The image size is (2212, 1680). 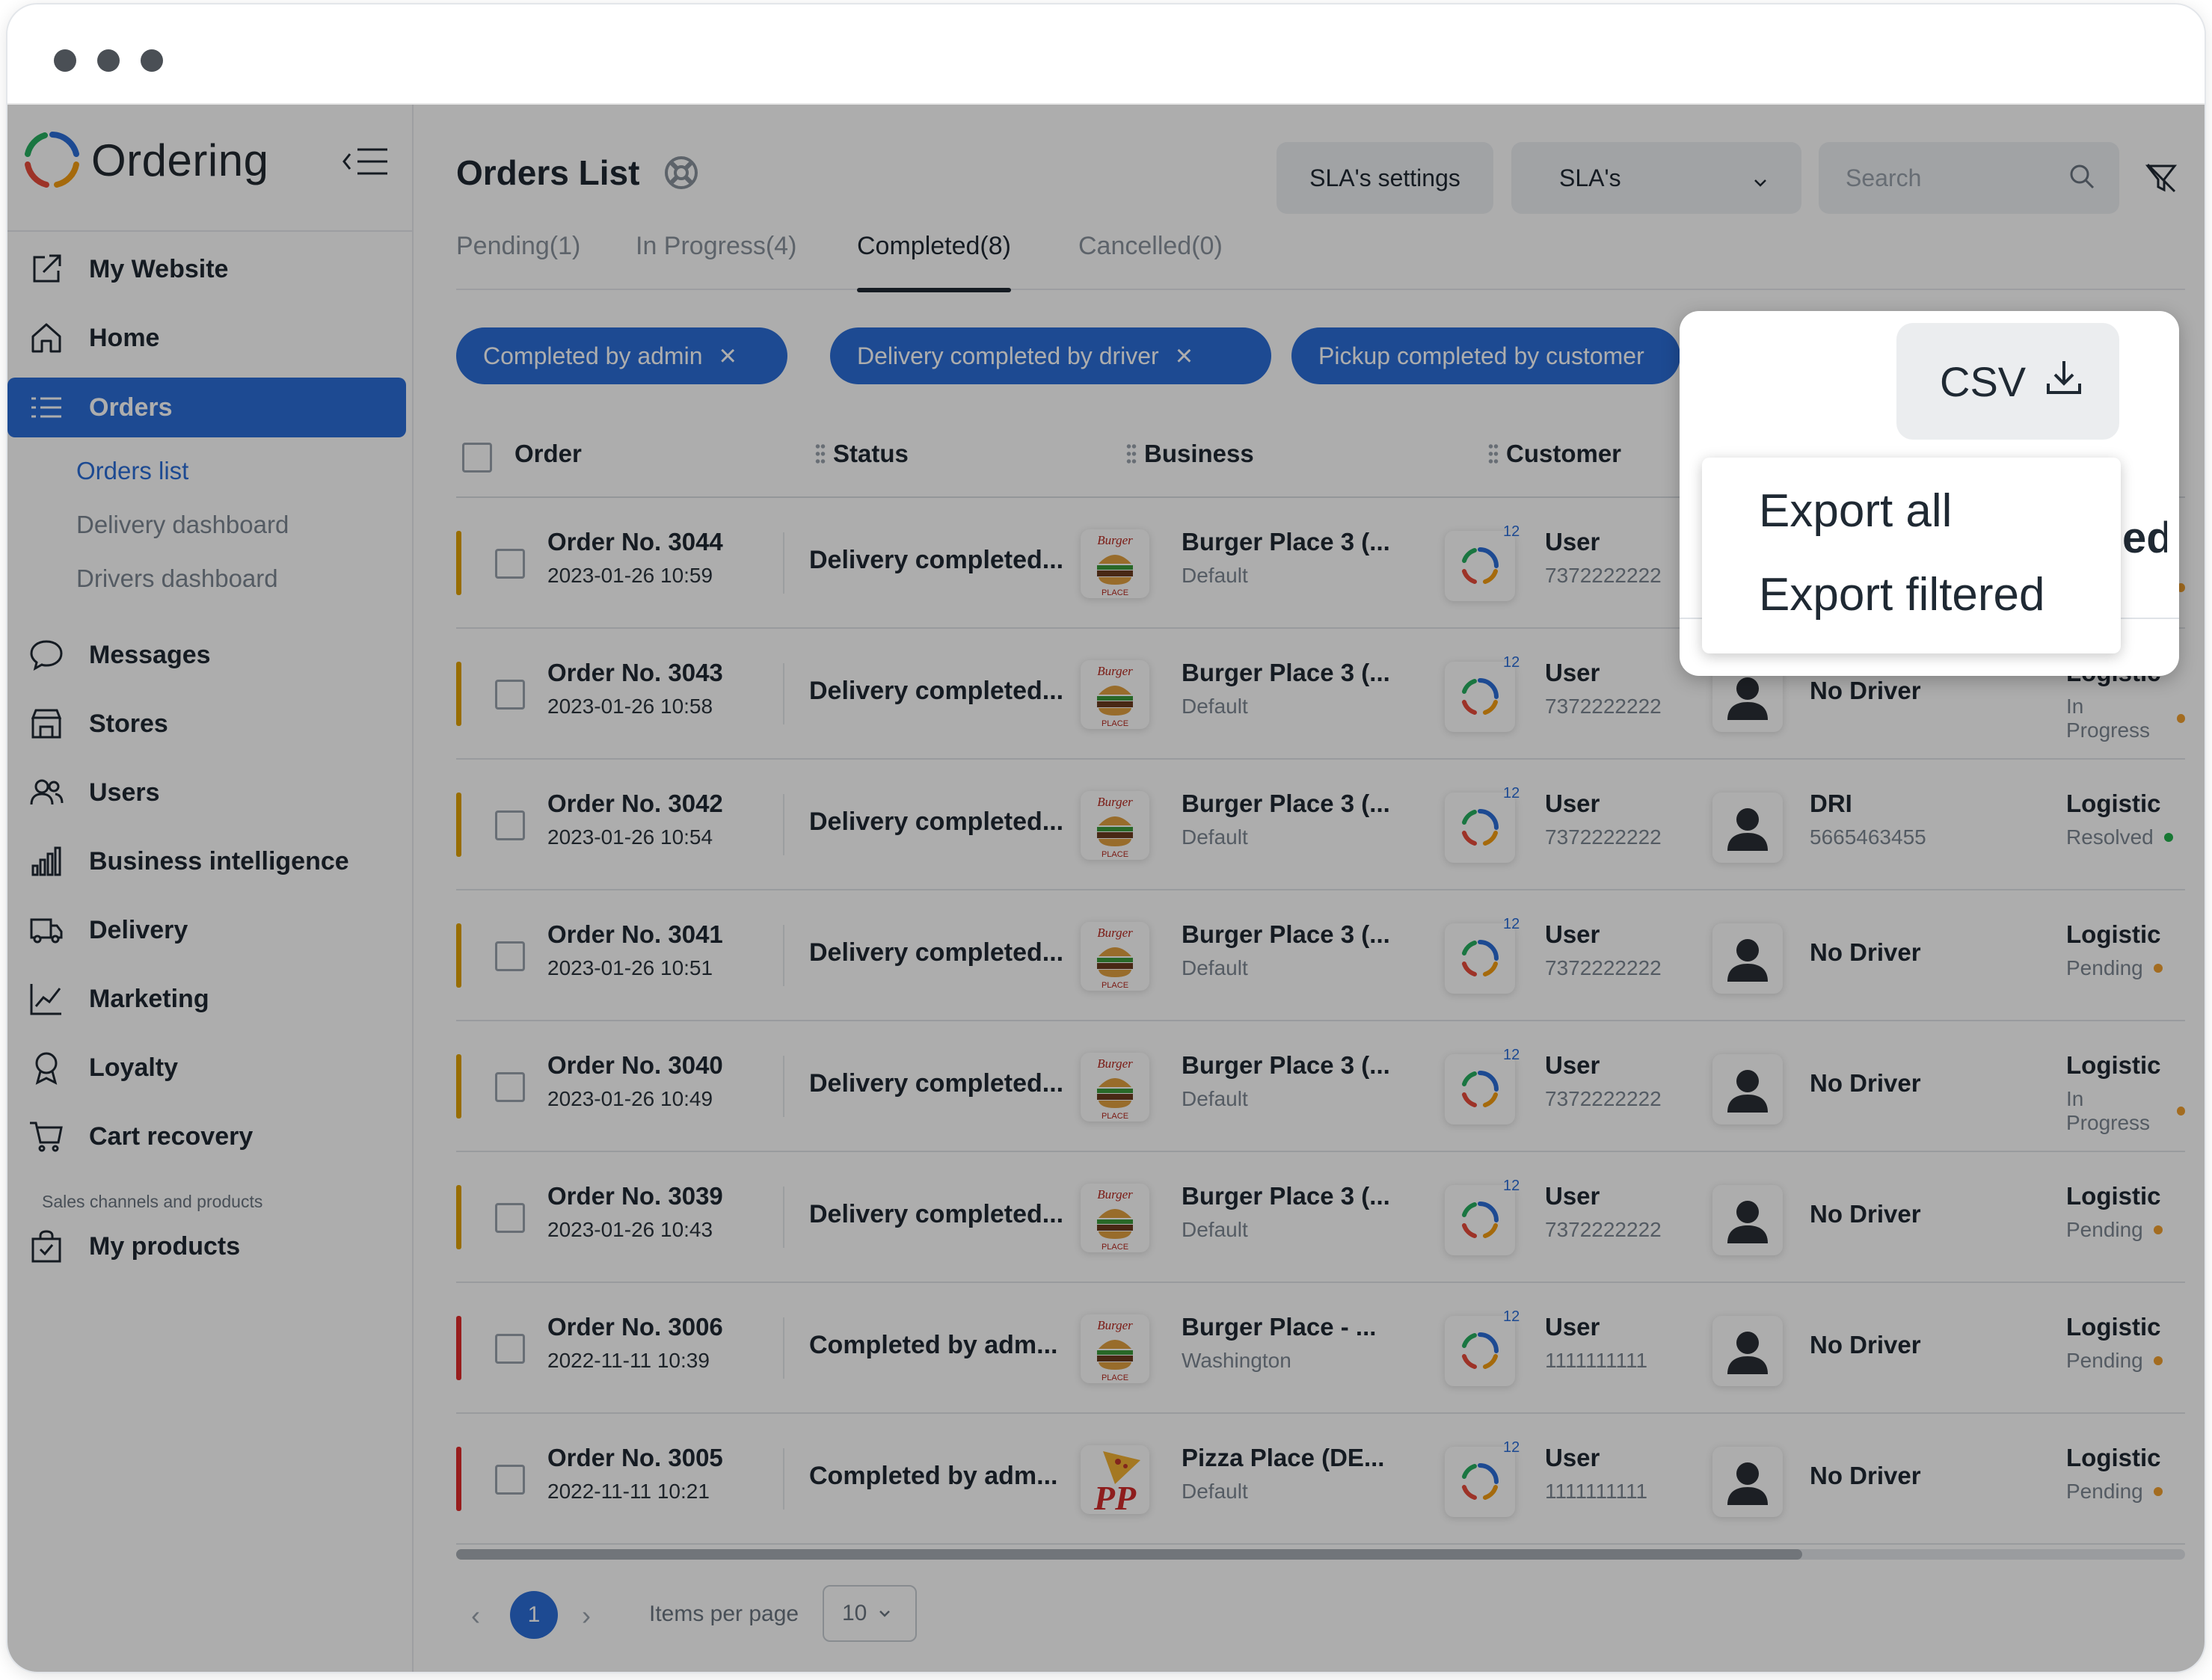 I want to click on horizontal-scrollbar, so click(x=1320, y=1554).